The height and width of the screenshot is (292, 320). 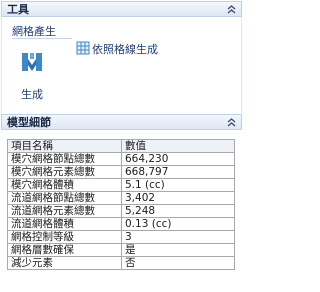 I want to click on row-name: 流道網格節點總數, so click(x=64, y=198).